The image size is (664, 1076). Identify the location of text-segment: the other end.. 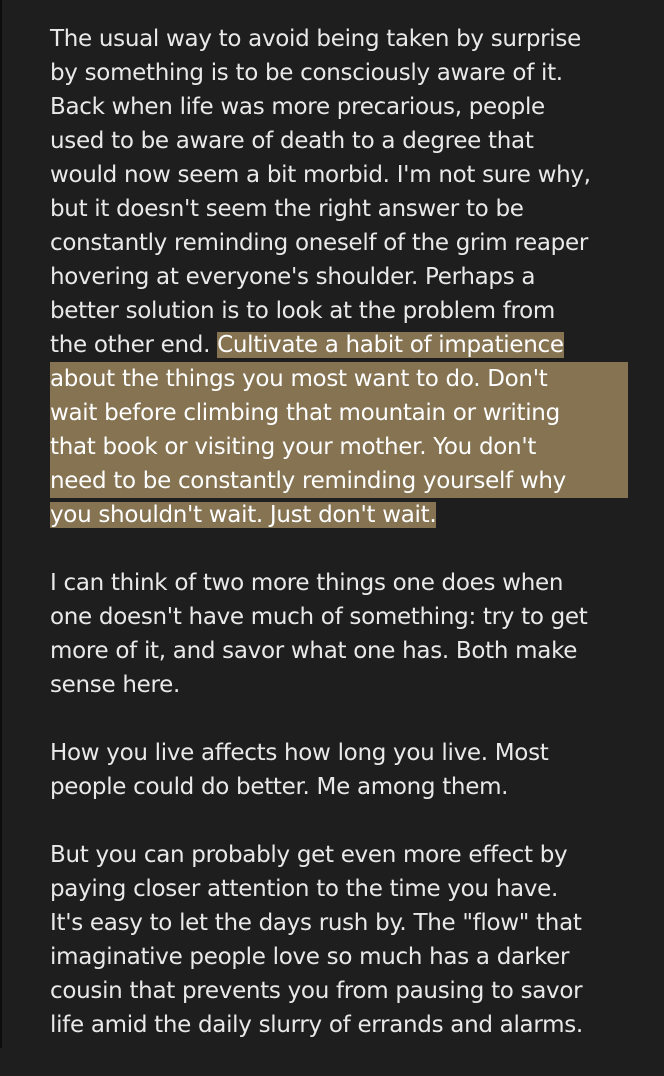
(134, 345).